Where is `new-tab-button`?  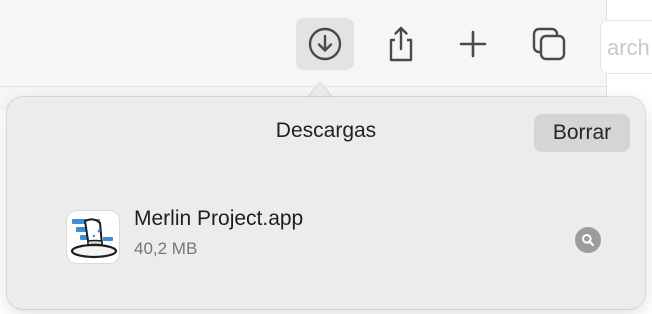 new-tab-button is located at coordinates (473, 44).